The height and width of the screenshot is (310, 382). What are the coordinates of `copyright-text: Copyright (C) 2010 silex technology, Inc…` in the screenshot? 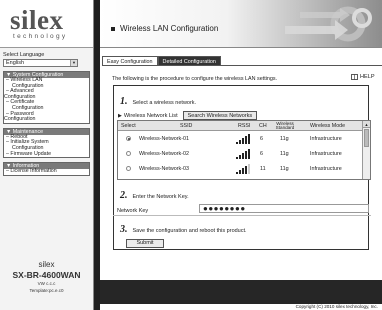 It's located at (241, 307).